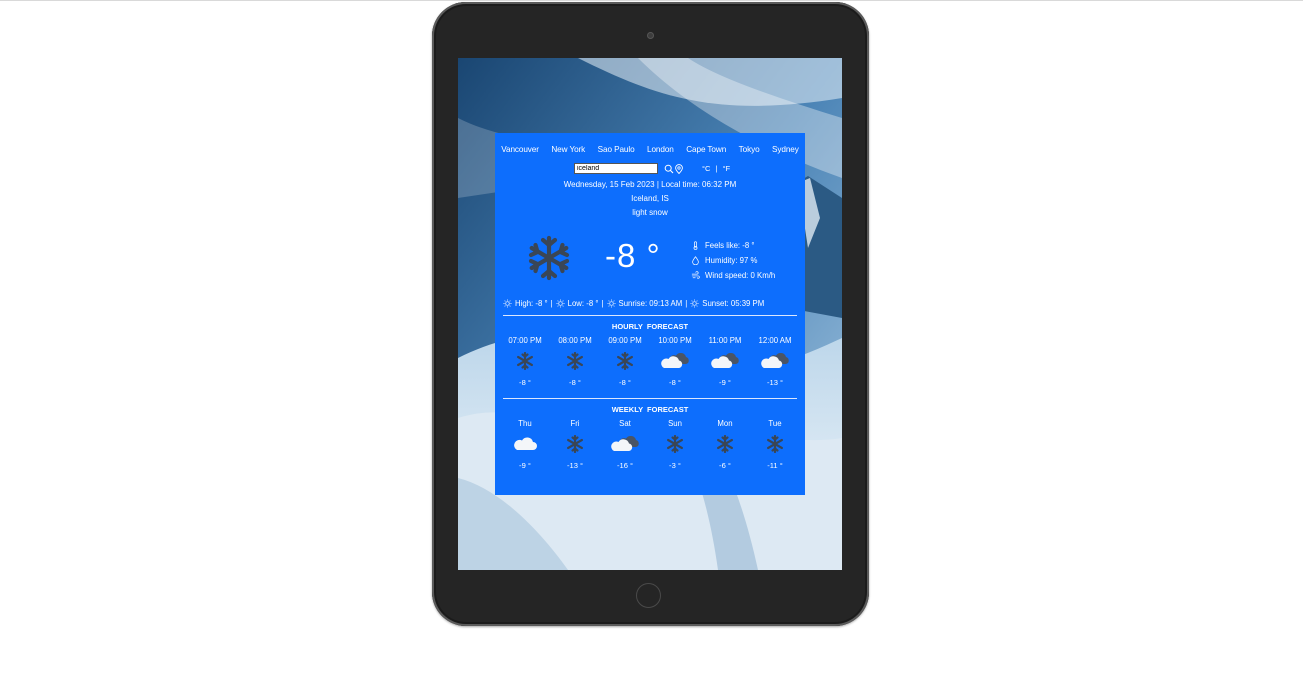 The image size is (1303, 693). I want to click on weekly-item: Mon -6 °, so click(725, 444).